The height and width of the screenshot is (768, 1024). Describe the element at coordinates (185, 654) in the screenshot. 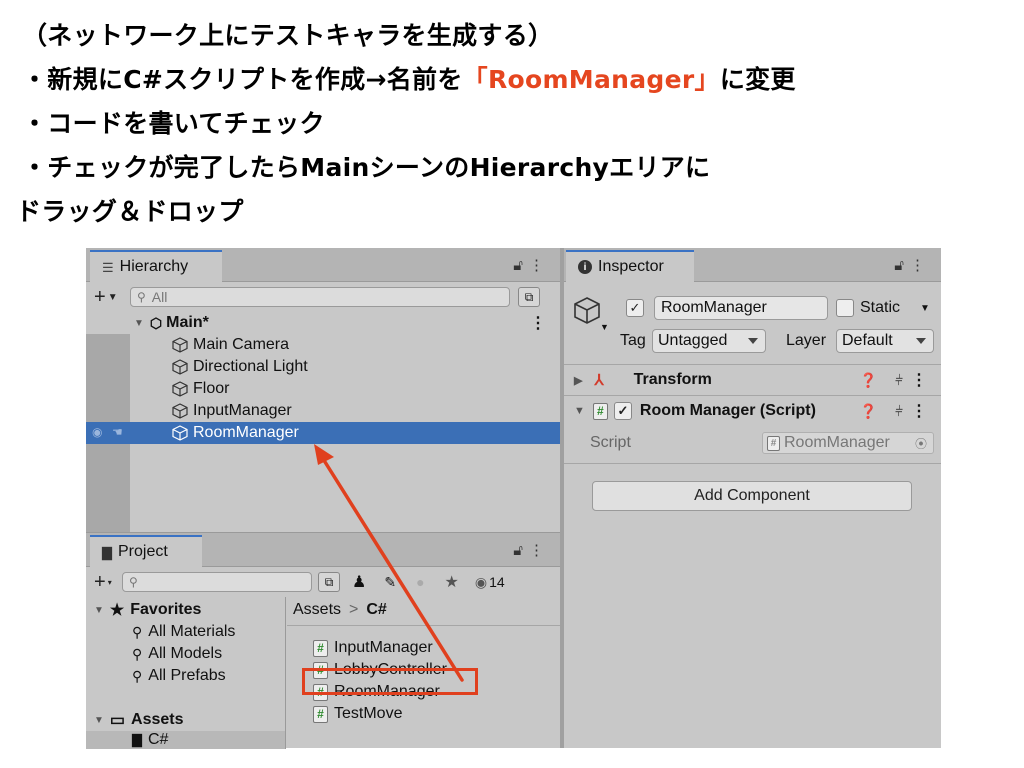

I see `favorite-item-all-models: ⚲ All Models` at that location.